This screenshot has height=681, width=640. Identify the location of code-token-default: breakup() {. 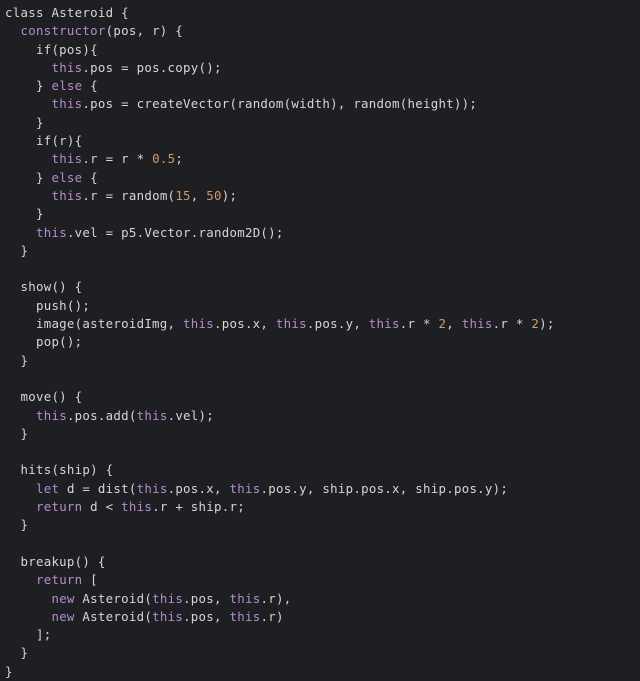
(55, 561).